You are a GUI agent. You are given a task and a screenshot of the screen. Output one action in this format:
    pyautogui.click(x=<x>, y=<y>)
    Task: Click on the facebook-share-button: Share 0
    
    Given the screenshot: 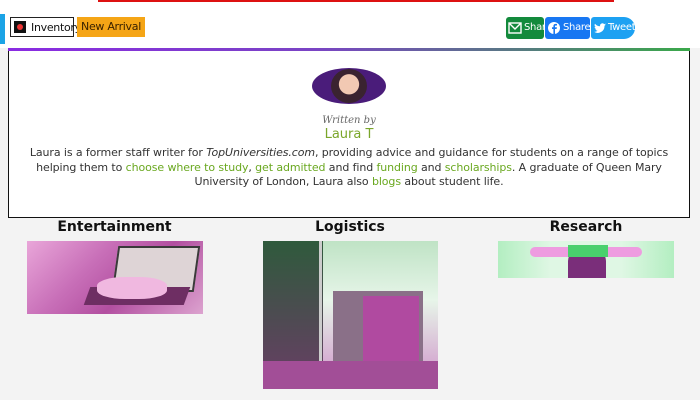 What is the action you would take?
    pyautogui.click(x=572, y=28)
    